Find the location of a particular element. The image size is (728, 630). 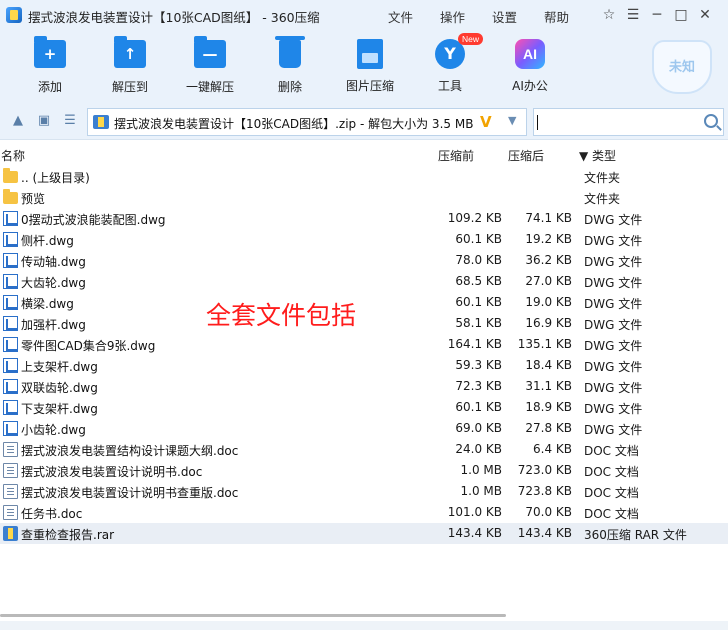

file-name: 上支架杆.dwg is located at coordinates (59, 367).